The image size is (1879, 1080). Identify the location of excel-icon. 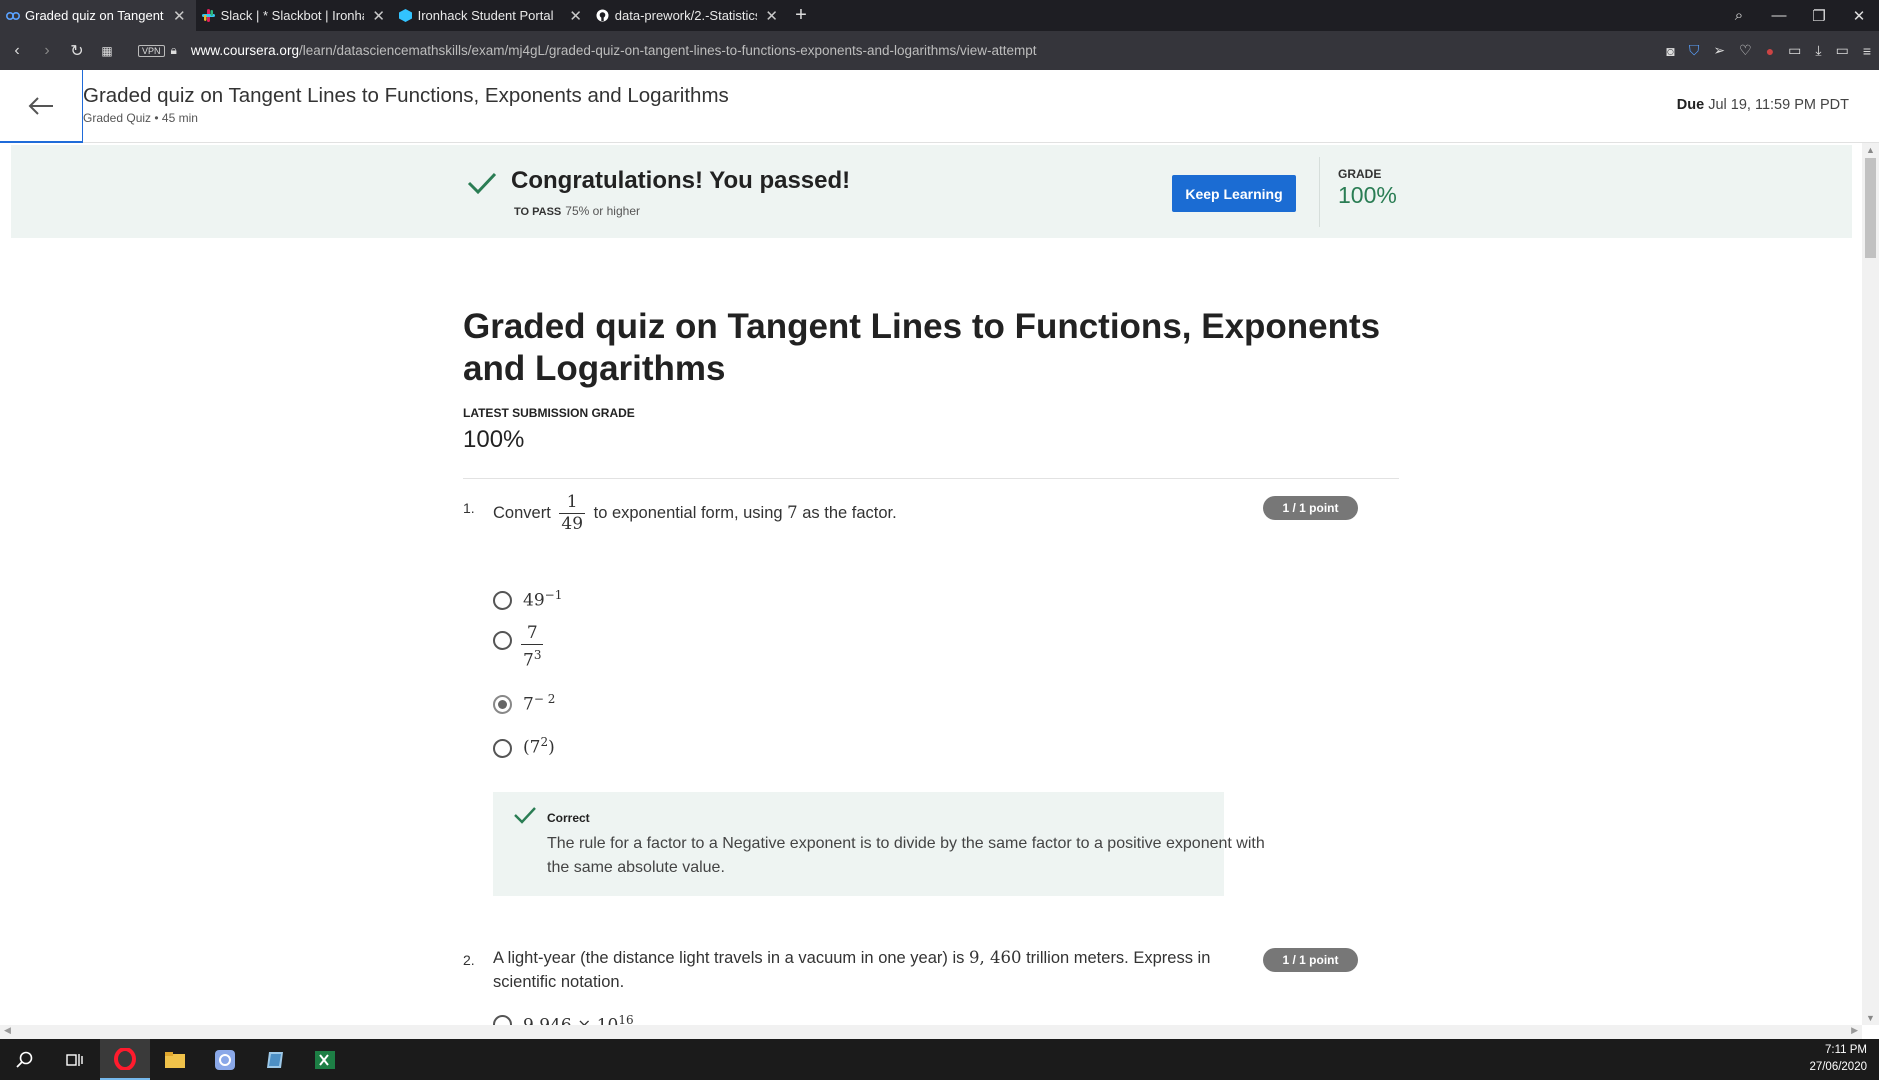
(325, 1059).